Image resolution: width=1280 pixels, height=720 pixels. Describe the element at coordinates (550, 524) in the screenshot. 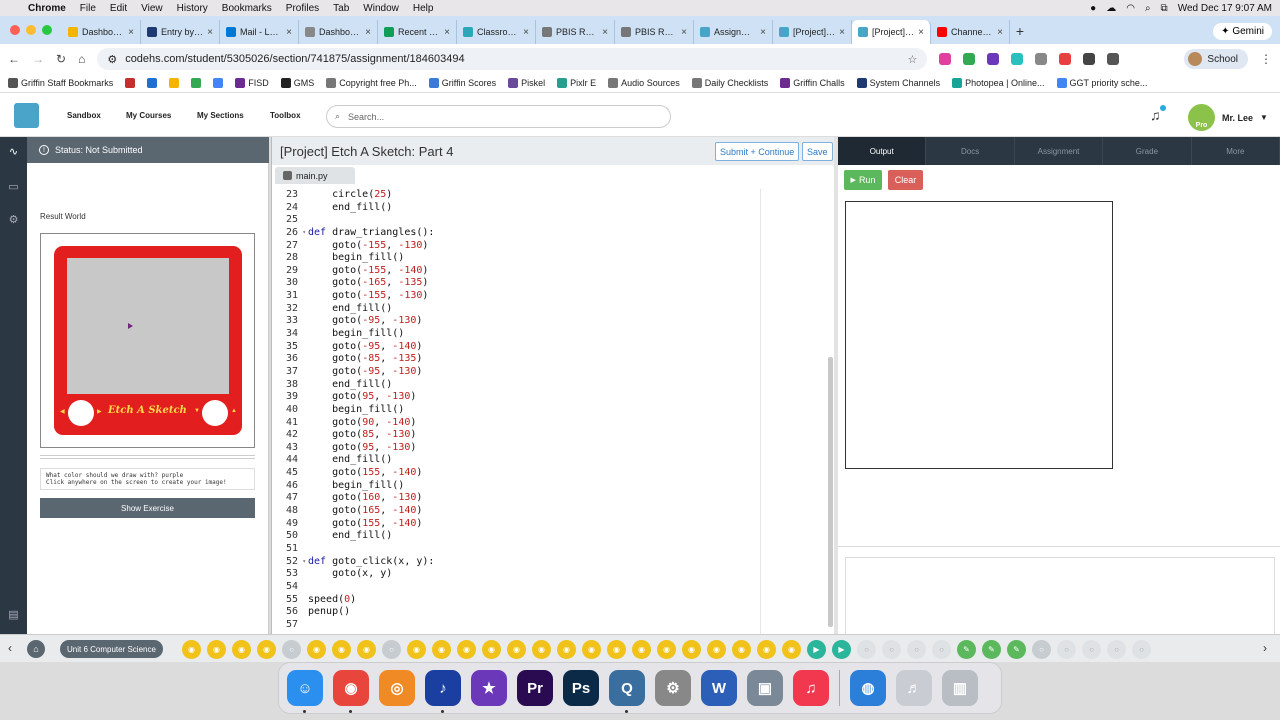

I see `code-line: 49 goto(155, -140)` at that location.